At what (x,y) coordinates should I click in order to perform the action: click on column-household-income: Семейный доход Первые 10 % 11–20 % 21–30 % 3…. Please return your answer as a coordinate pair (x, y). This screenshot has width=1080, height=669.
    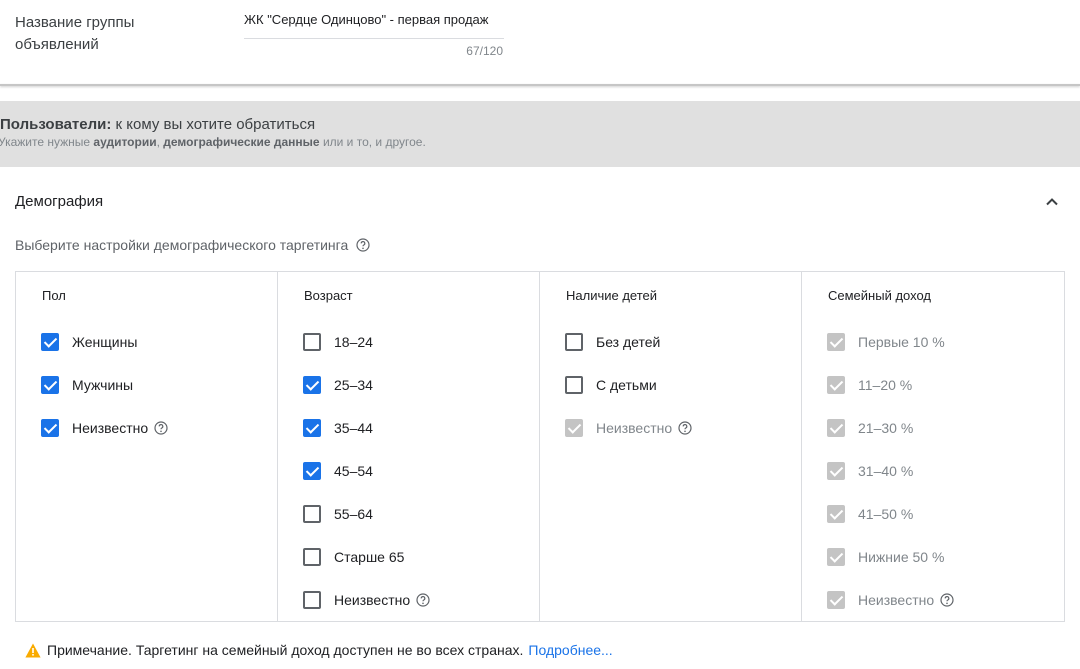
    Looking at the image, I should click on (933, 446).